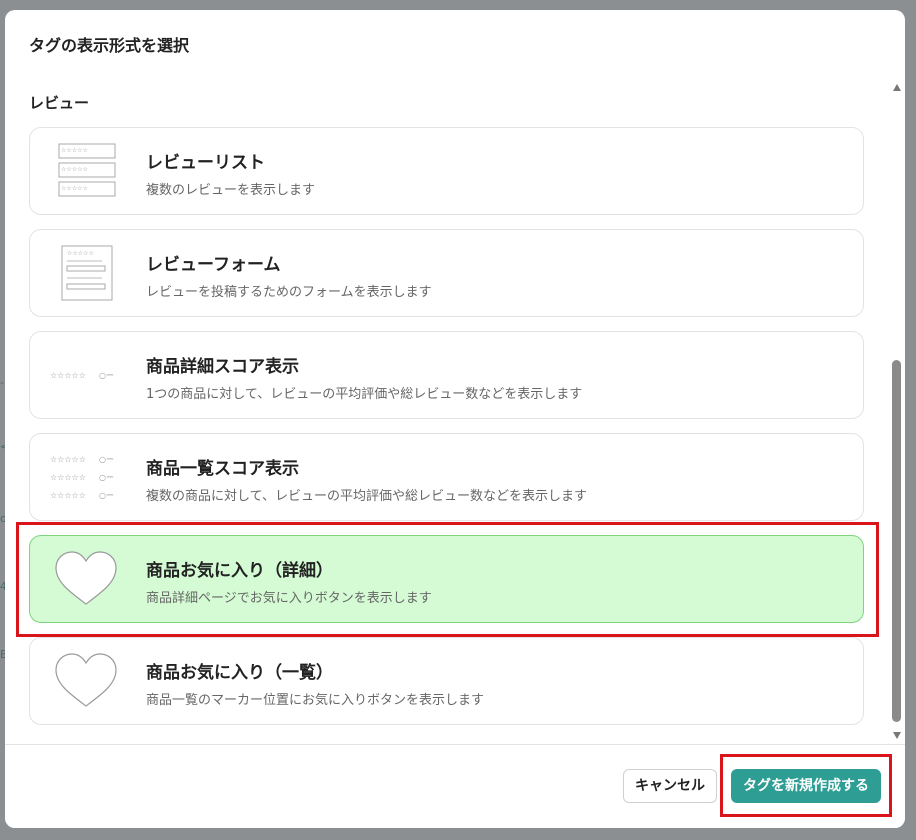 Image resolution: width=916 pixels, height=840 pixels. I want to click on option-description: 複数のレビューを表示します, so click(231, 190).